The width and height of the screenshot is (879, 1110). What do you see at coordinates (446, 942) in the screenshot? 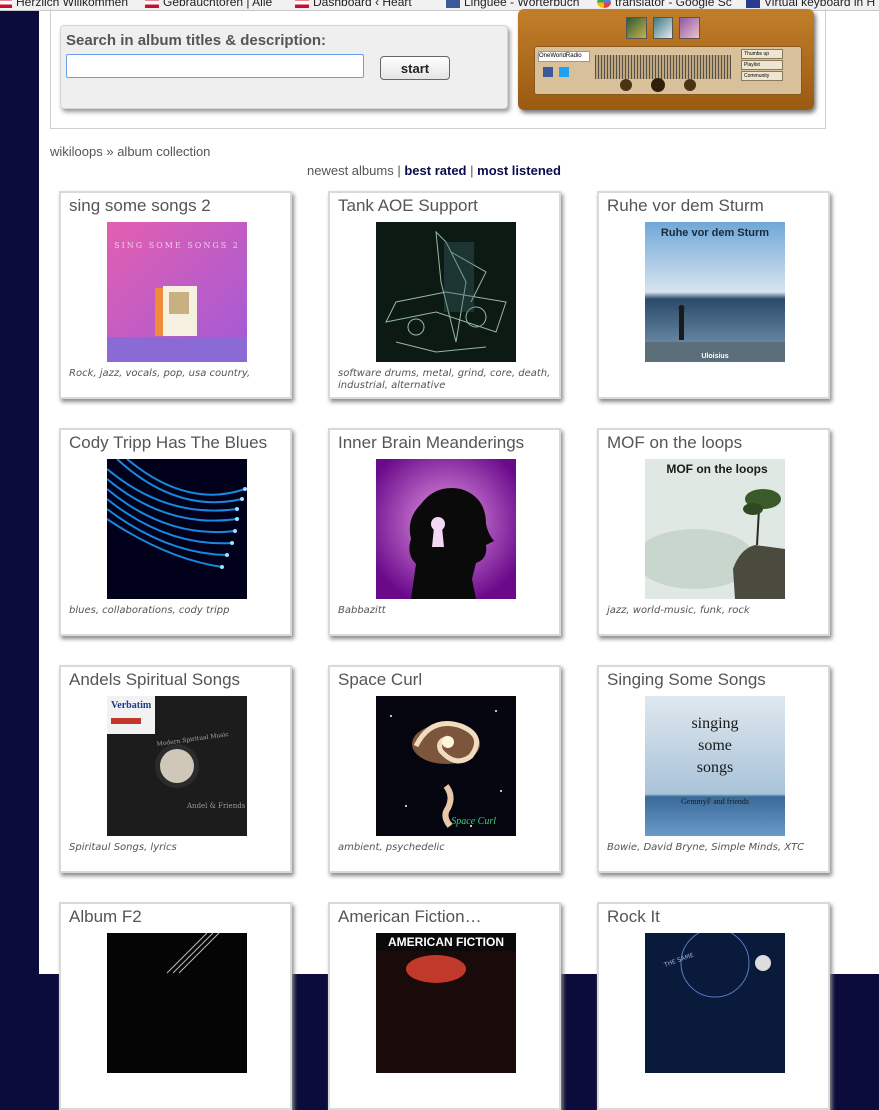
I see `svg-text: AMERICAN FICTION` at bounding box center [446, 942].